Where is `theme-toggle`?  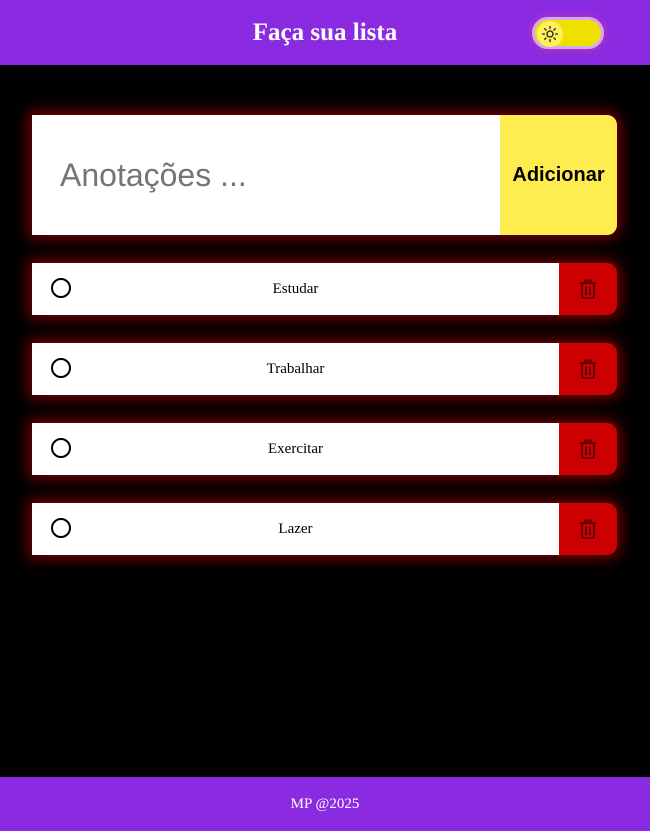
theme-toggle is located at coordinates (568, 33).